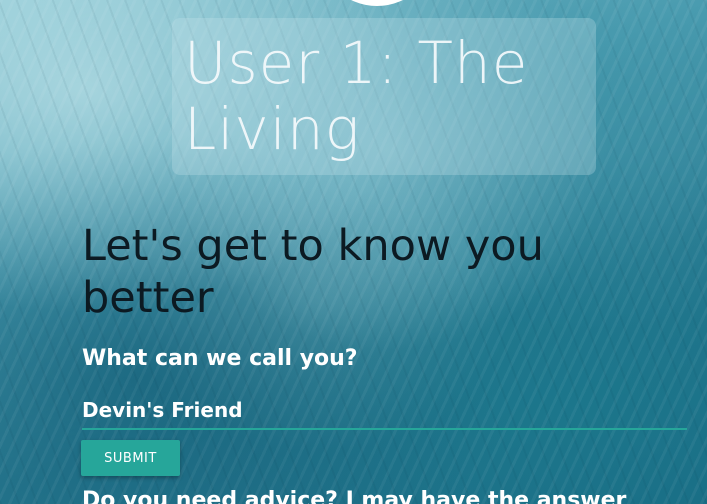  Describe the element at coordinates (220, 358) in the screenshot. I see `name-question-label: What can we call you?` at that location.